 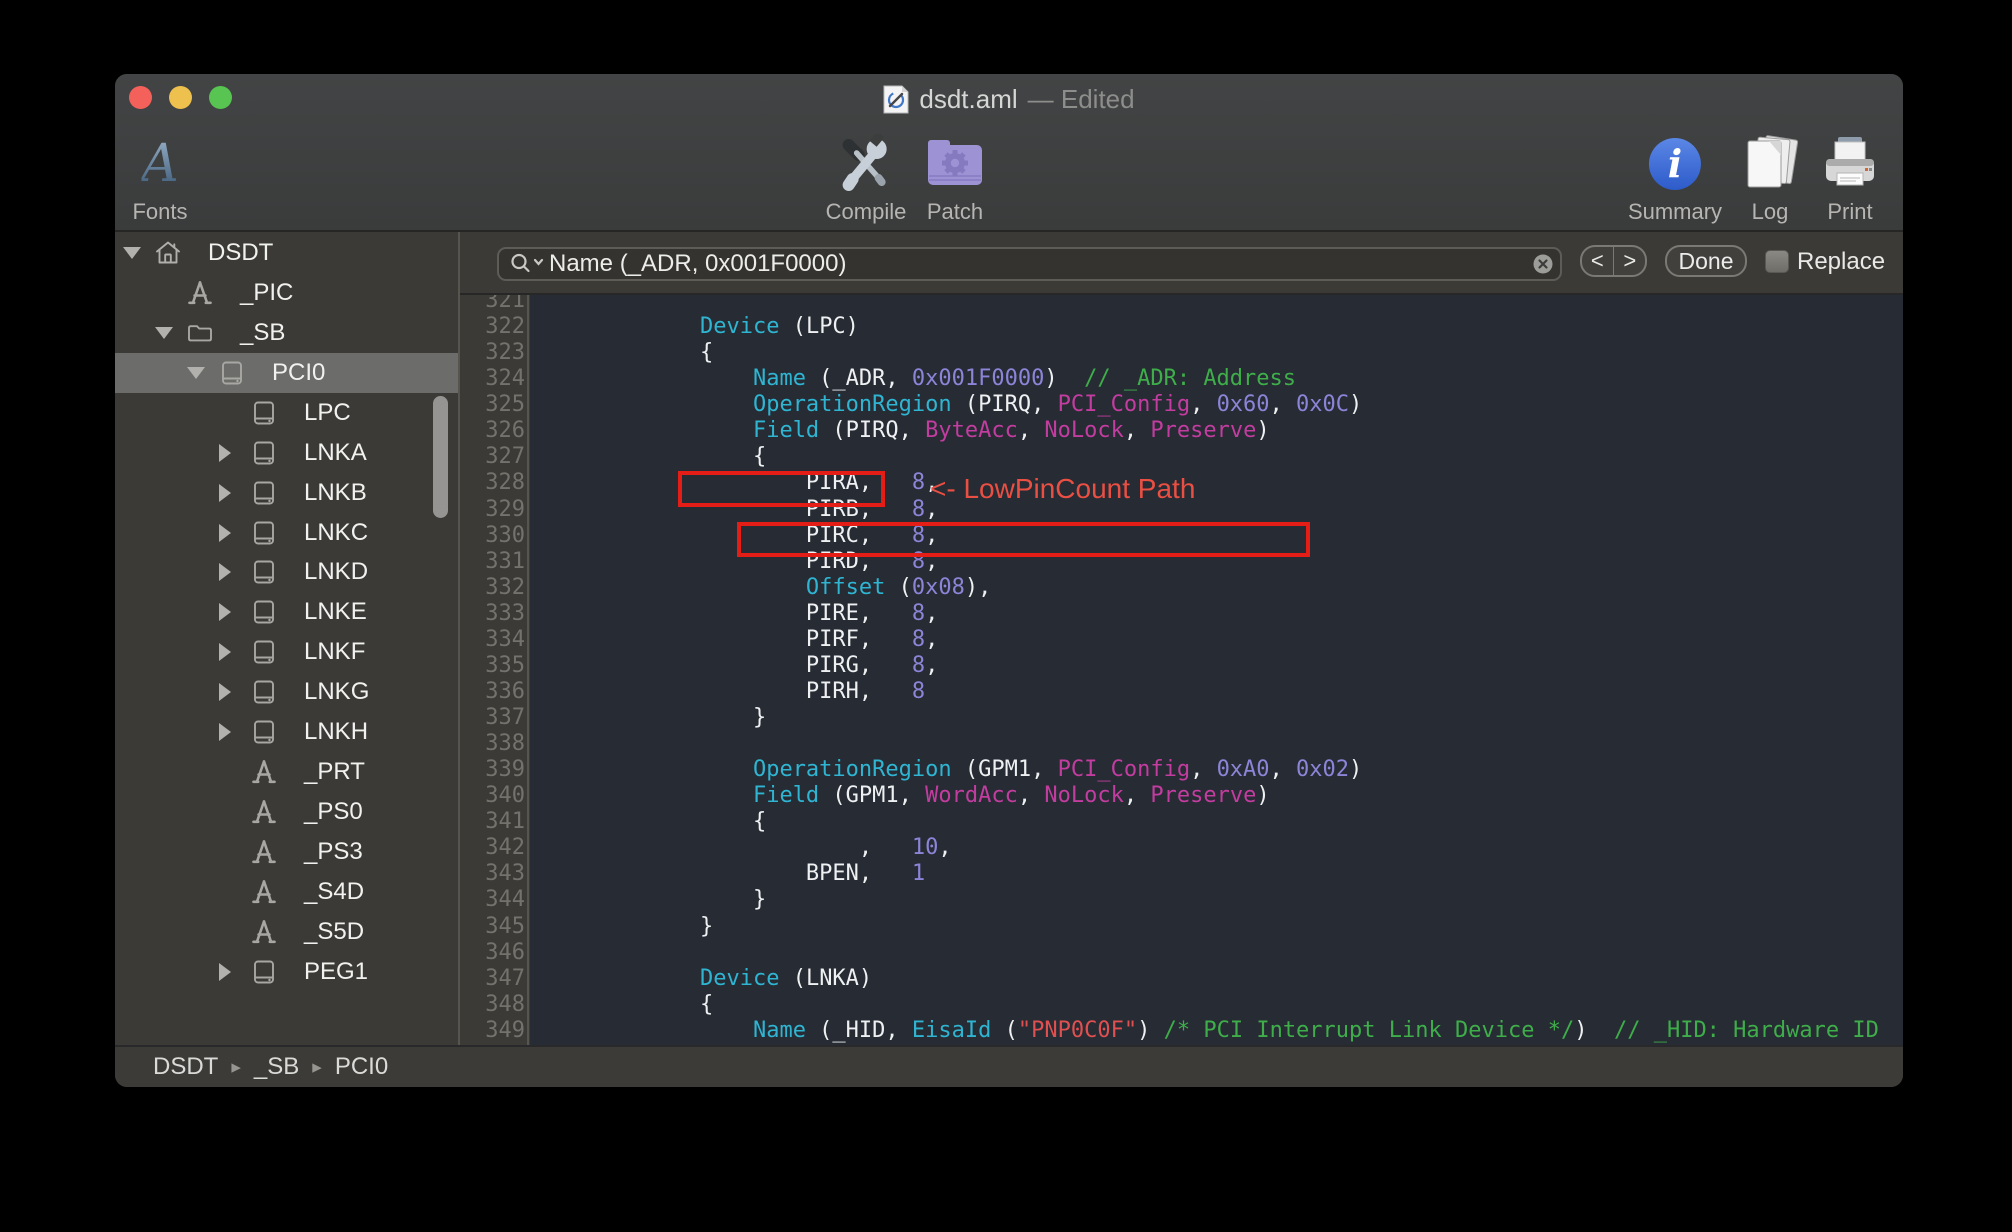 What do you see at coordinates (296, 573) in the screenshot?
I see `sidebar-item-lnkd: LNKD` at bounding box center [296, 573].